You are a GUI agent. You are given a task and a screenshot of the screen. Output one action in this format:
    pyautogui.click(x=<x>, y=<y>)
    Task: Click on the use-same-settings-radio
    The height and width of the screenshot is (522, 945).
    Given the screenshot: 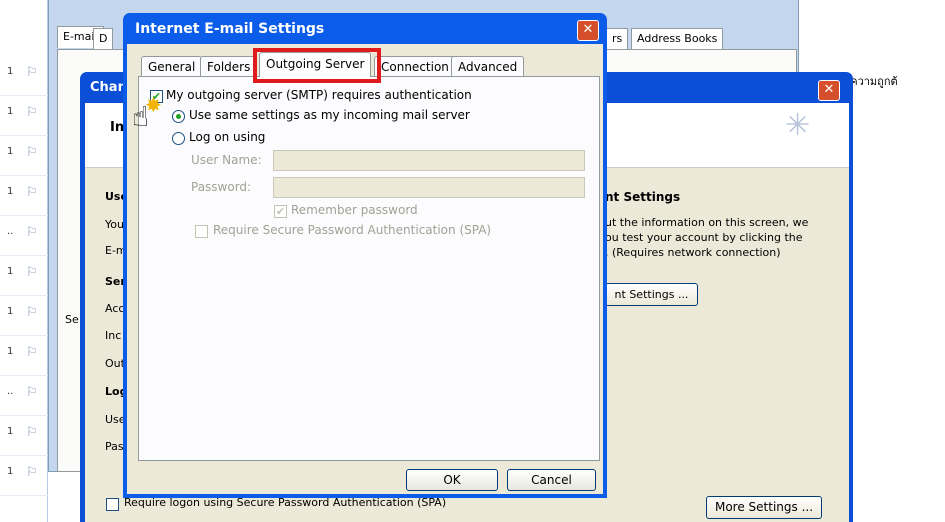 What is the action you would take?
    pyautogui.click(x=178, y=116)
    